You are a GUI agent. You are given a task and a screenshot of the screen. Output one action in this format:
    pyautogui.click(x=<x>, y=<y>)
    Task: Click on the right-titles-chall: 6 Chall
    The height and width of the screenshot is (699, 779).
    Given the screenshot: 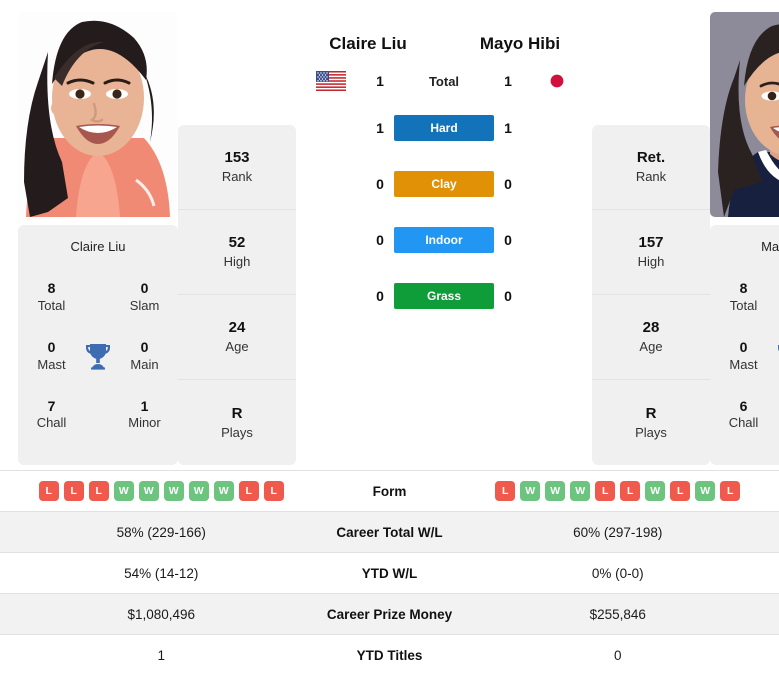 What is the action you would take?
    pyautogui.click(x=743, y=415)
    